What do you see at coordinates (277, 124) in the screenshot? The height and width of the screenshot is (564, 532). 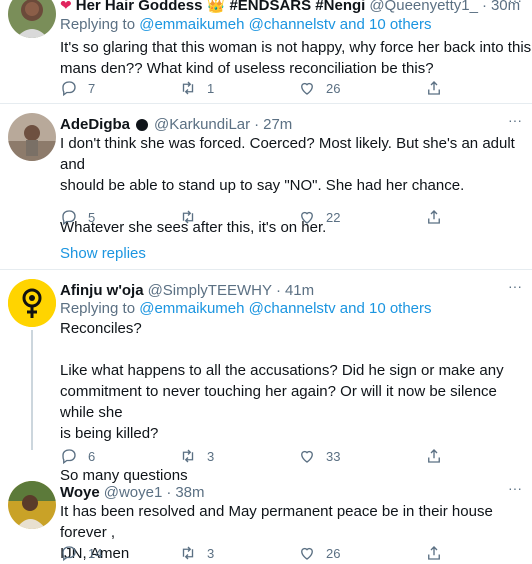 I see `timestamp: 27m` at bounding box center [277, 124].